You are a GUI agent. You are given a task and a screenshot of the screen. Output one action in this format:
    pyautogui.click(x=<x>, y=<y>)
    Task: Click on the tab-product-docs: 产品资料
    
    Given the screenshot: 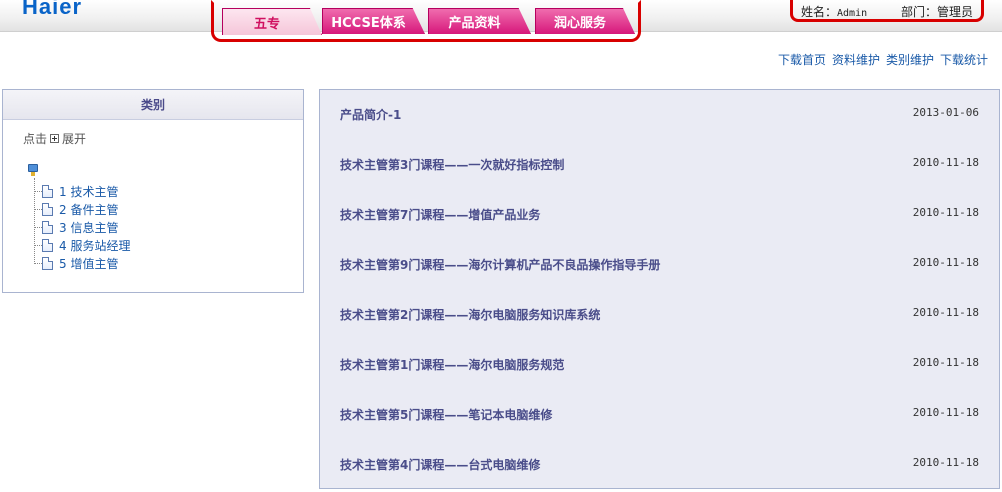 What is the action you would take?
    pyautogui.click(x=479, y=21)
    